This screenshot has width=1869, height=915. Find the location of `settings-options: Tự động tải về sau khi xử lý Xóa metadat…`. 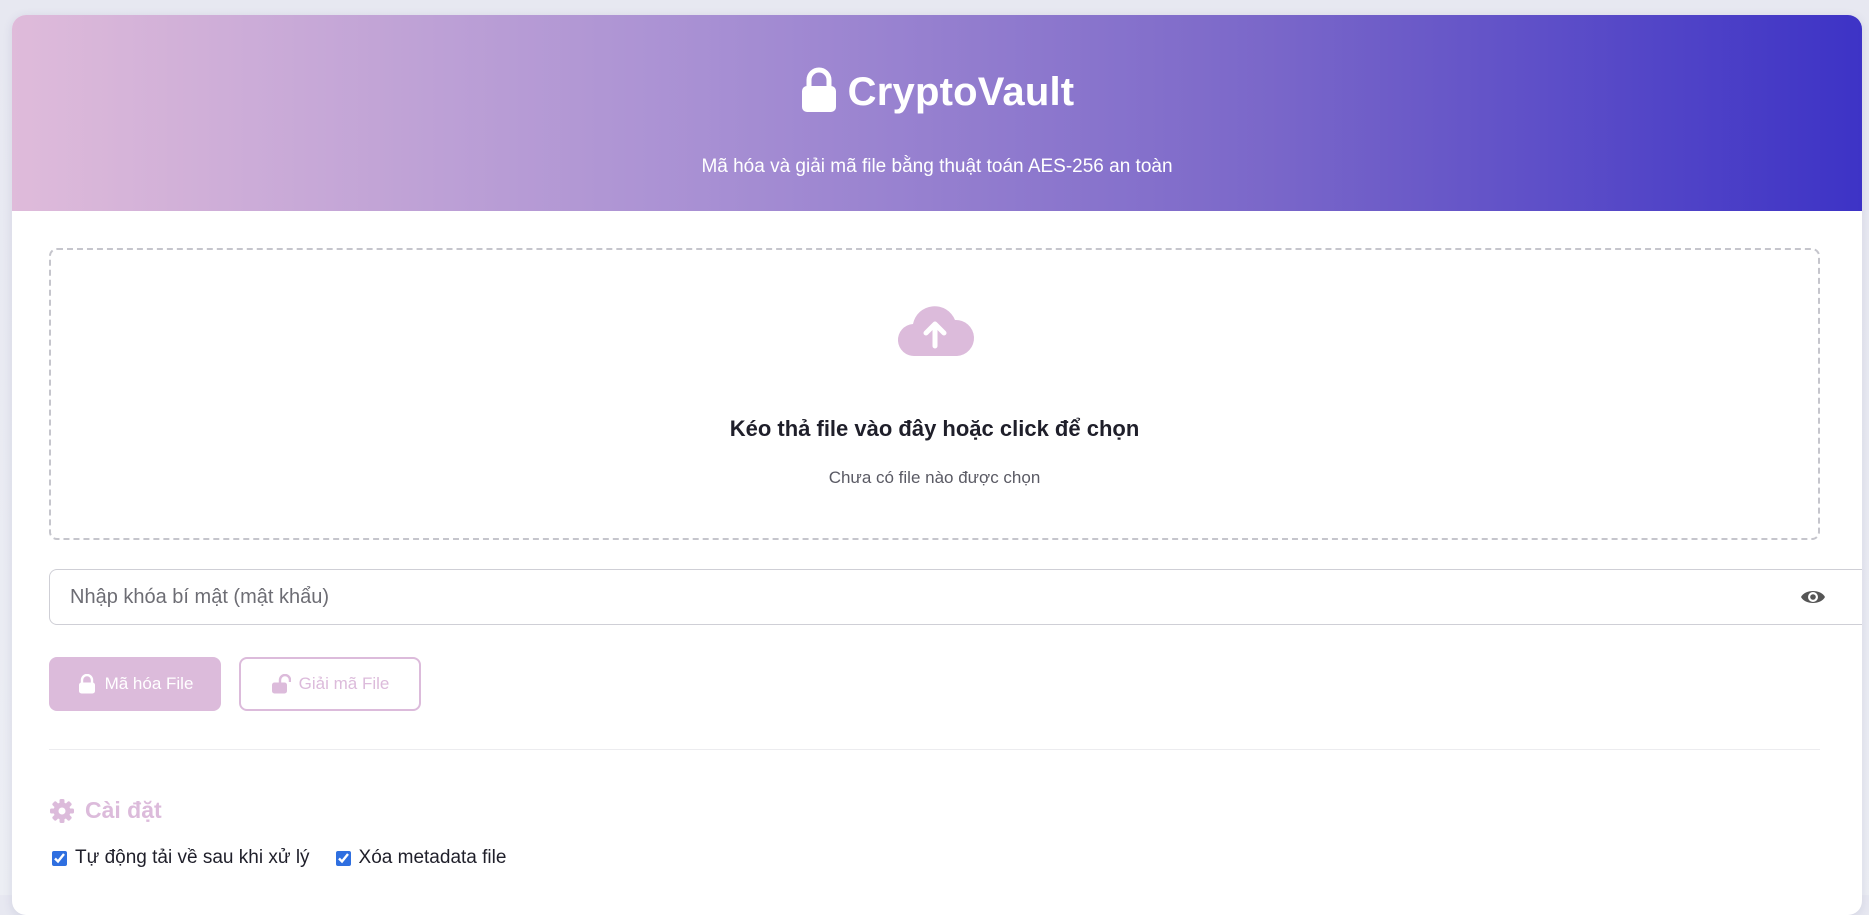

settings-options: Tự động tải về sau khi xử lý Xóa metadat… is located at coordinates (279, 858).